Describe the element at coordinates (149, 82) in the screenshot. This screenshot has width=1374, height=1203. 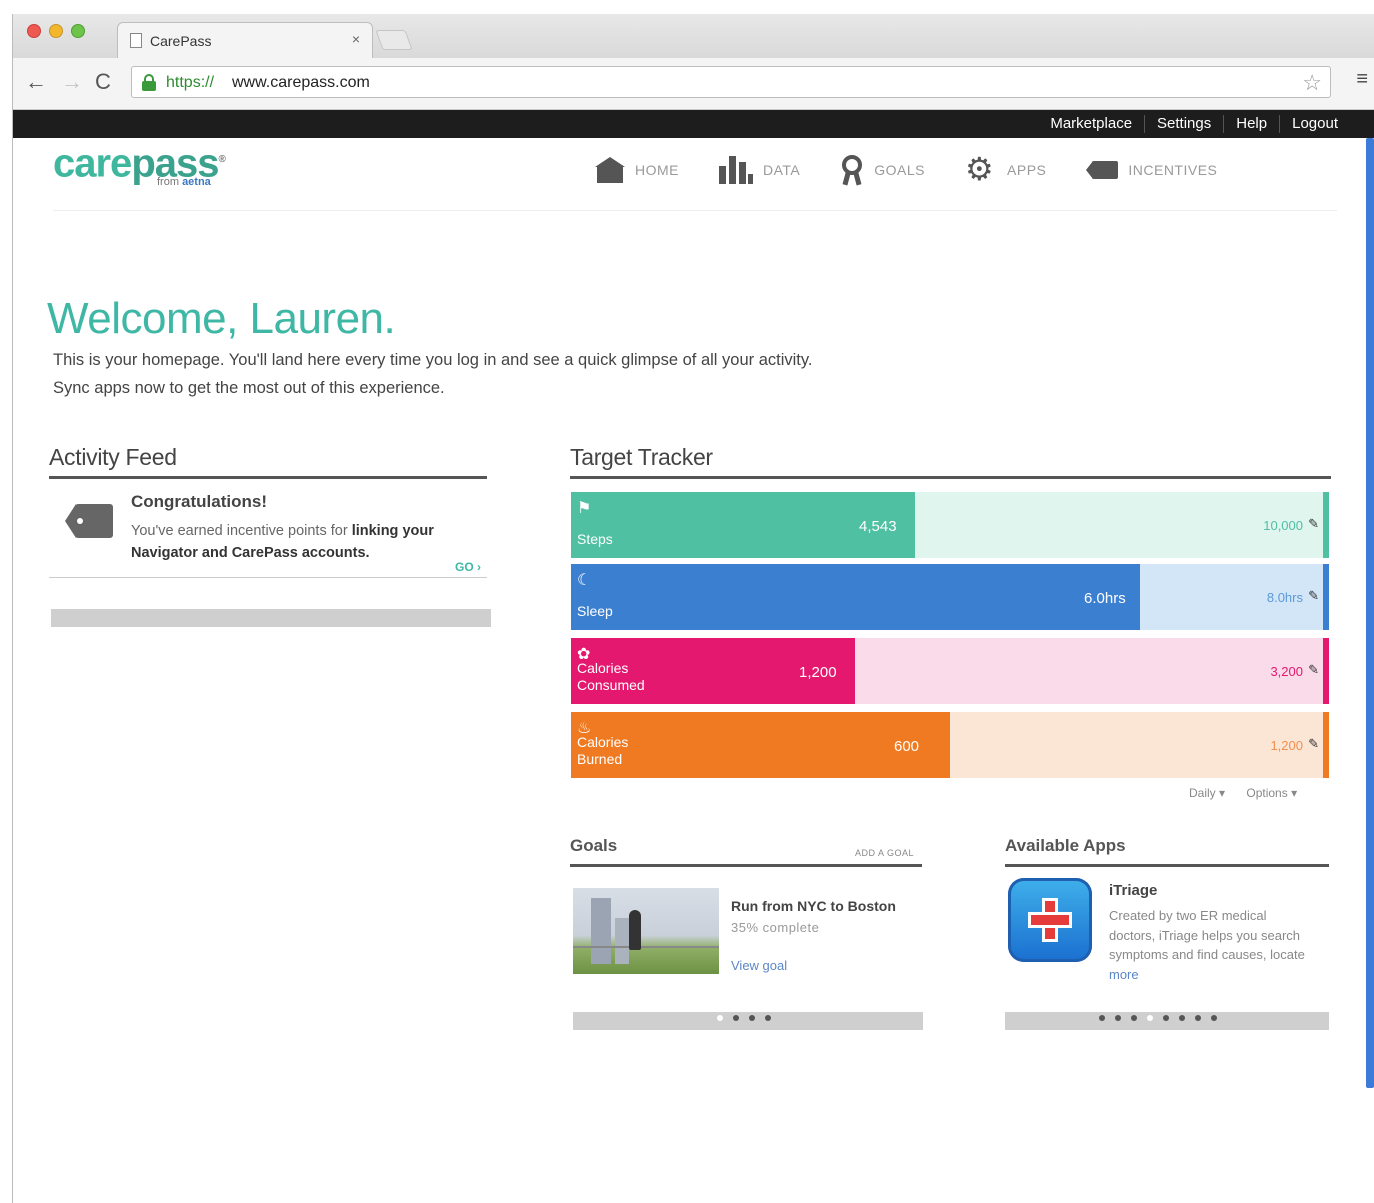
I see `lock-icon` at that location.